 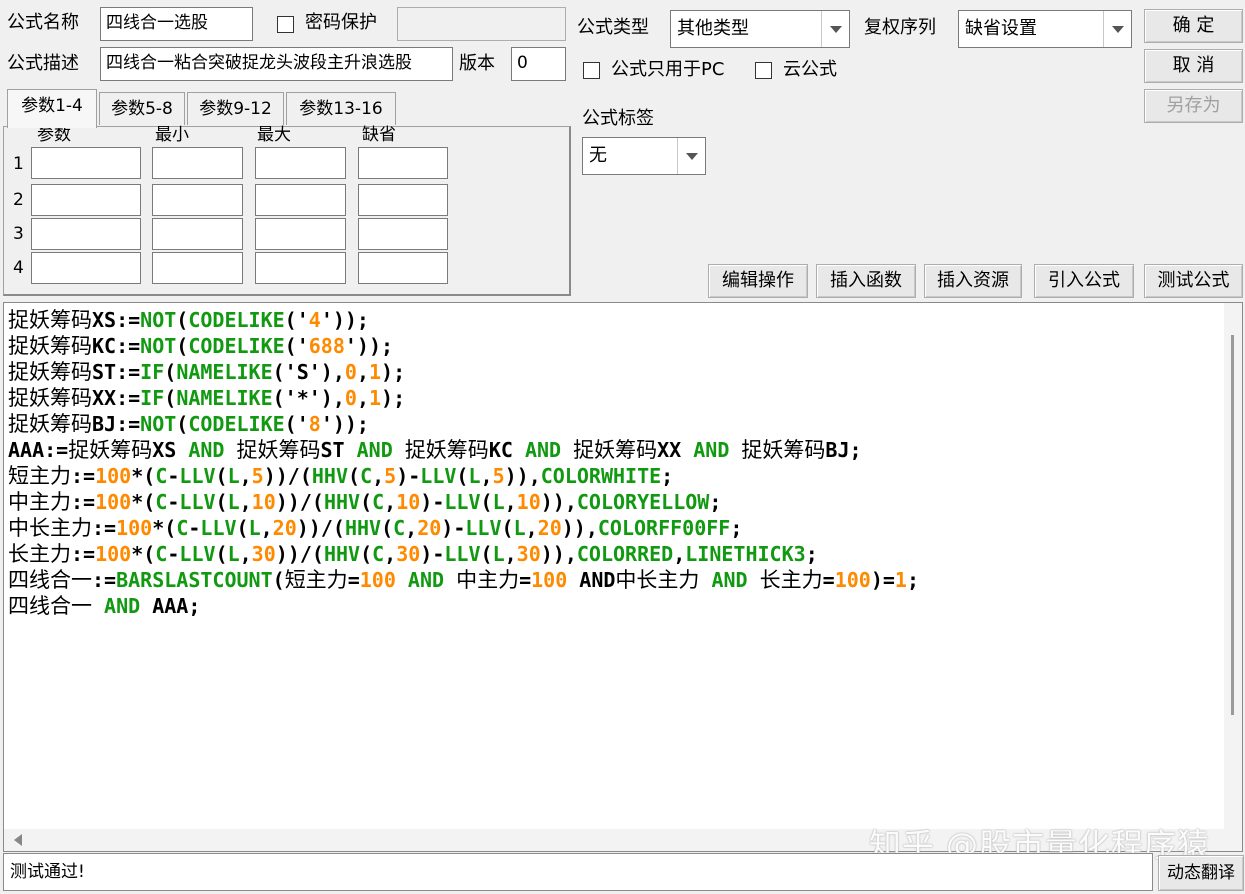 I want to click on param-row-number: 3, so click(x=18, y=234).